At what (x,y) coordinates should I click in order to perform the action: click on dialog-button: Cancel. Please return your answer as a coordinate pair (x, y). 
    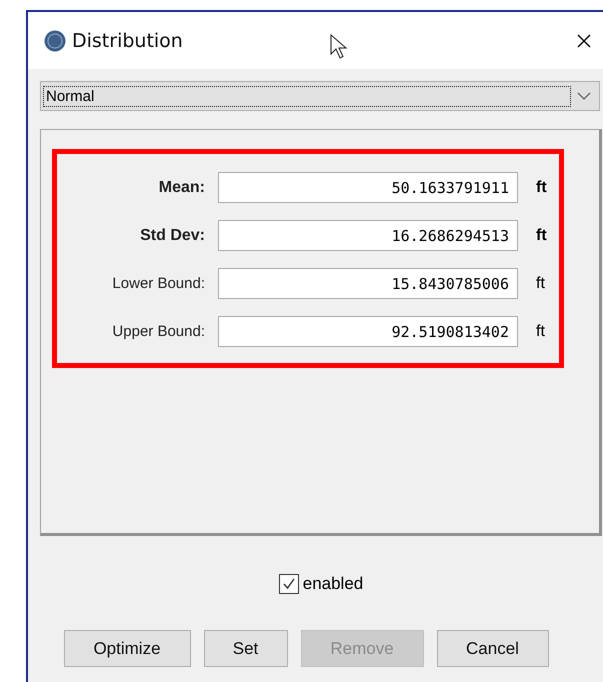
    Looking at the image, I should click on (492, 648).